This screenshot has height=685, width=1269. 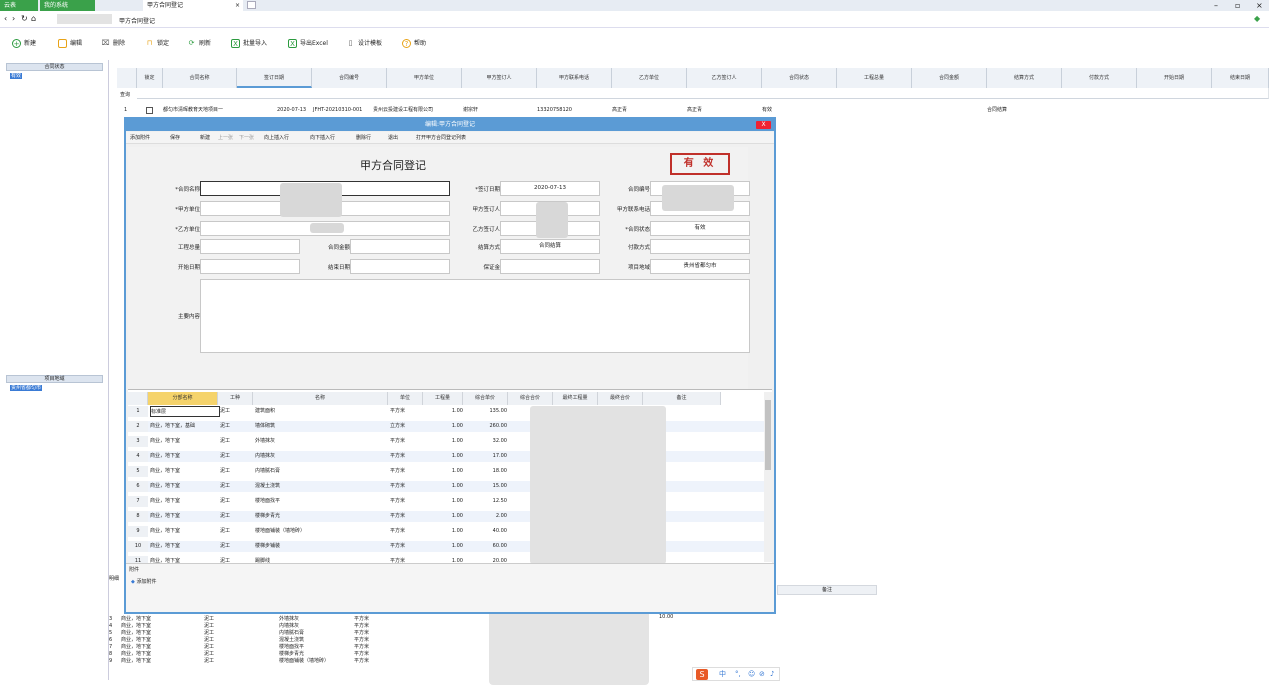 I want to click on detail-row: 7 商业，地下室 泥工 楼地面找平 平方米 1.00 12.50, so click(x=448, y=501).